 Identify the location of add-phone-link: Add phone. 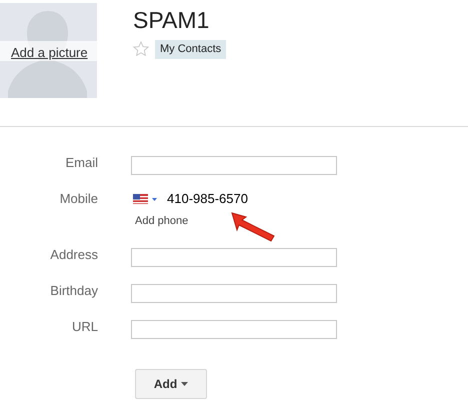
(161, 221).